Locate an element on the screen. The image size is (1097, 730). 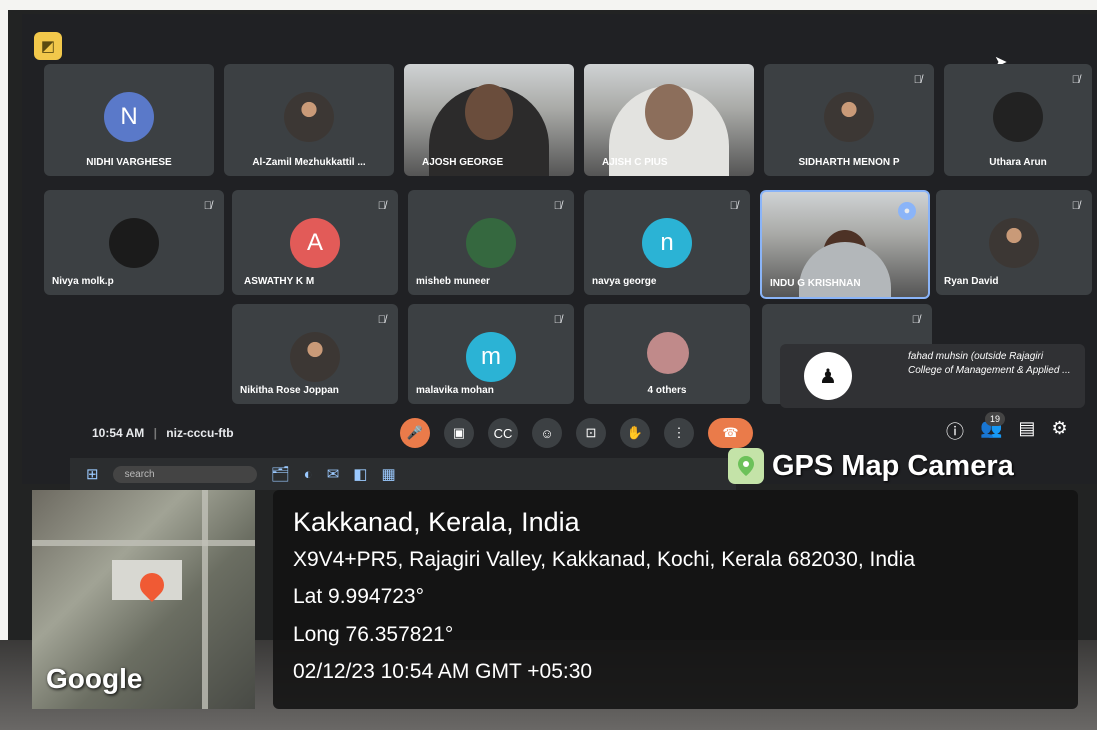
participant-name: AJISH C PIUS is located at coordinates (635, 162).